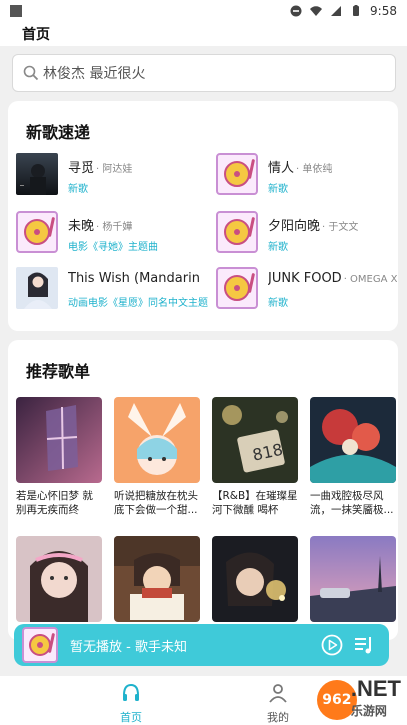 The height and width of the screenshot is (725, 407). I want to click on playlist-title: 若是心怀旧梦 就别再无疾而终, so click(54, 503).